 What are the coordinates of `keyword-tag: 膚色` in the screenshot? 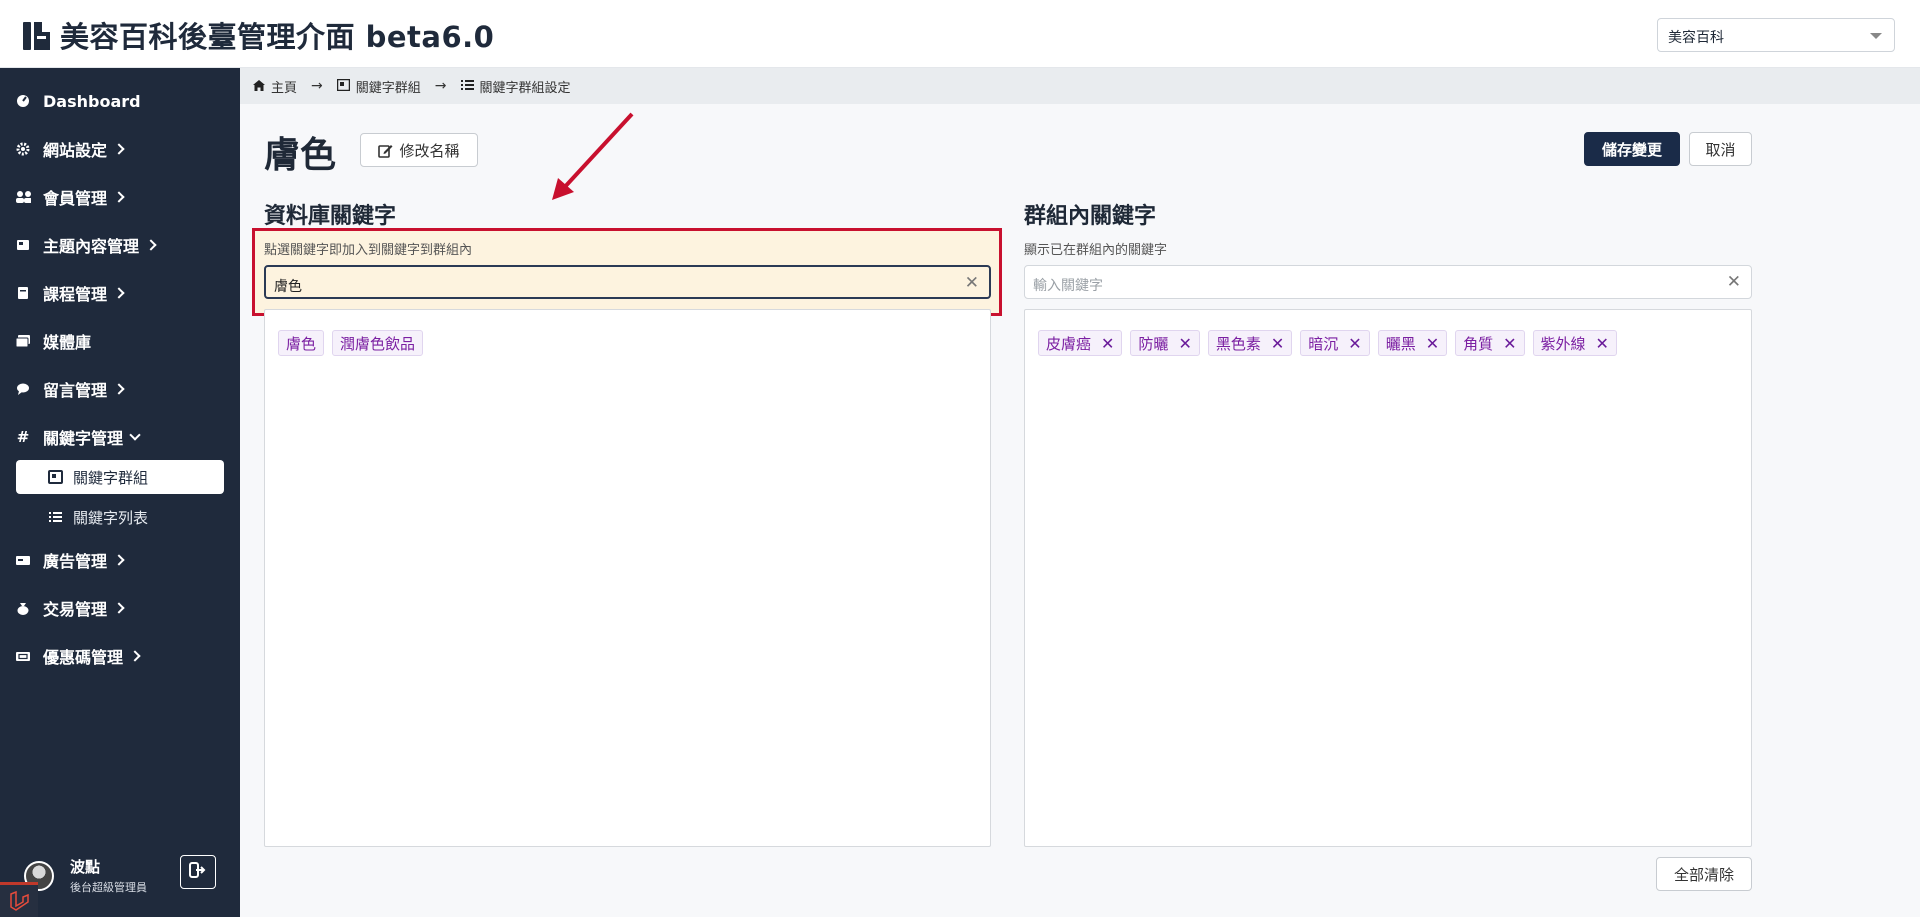 It's located at (301, 343).